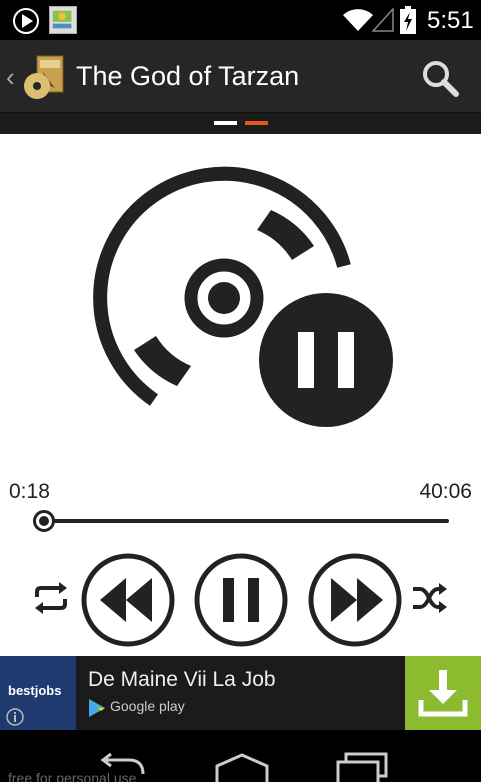 The height and width of the screenshot is (782, 481). I want to click on elapsed-time: 0:18, so click(29, 491).